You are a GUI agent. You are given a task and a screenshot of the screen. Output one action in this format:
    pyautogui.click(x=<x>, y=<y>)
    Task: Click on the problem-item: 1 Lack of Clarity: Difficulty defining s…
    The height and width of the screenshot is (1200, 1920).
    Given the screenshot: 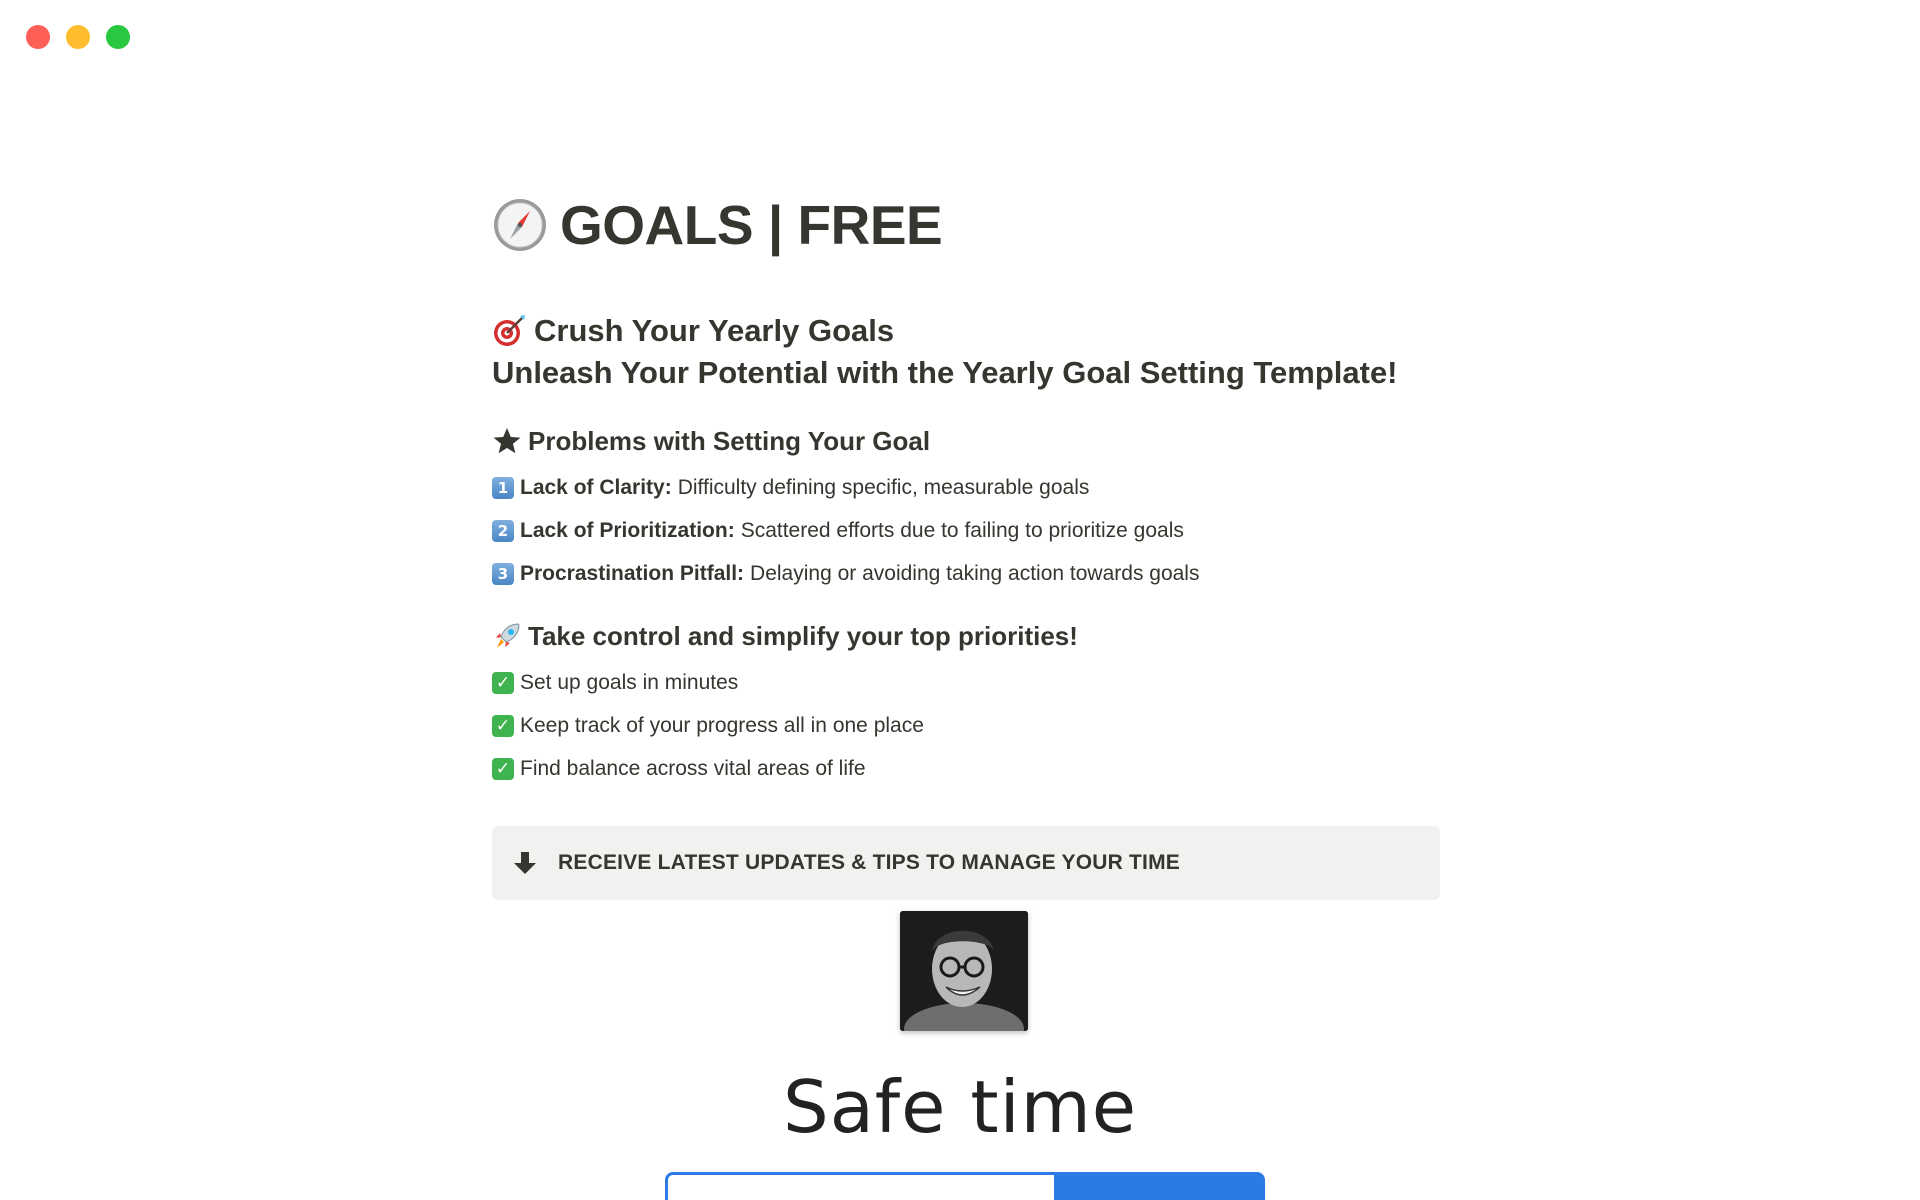 What is the action you would take?
    pyautogui.click(x=967, y=488)
    